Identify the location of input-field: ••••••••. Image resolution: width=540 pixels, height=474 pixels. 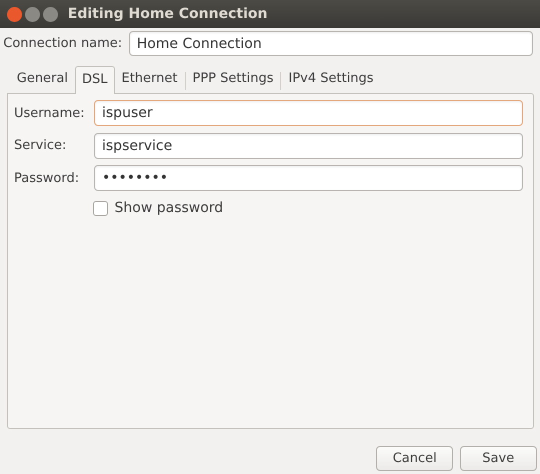
(308, 178).